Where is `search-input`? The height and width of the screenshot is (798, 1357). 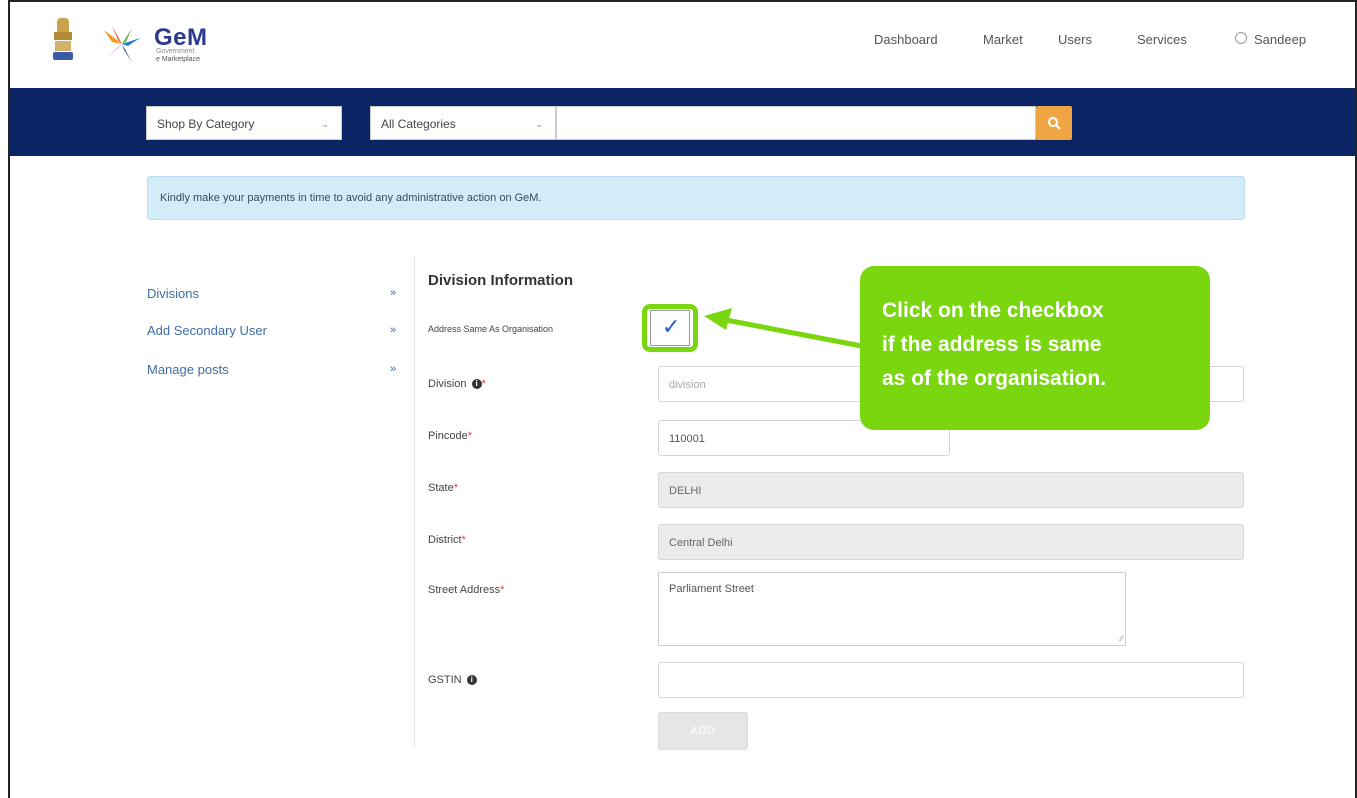 search-input is located at coordinates (796, 123).